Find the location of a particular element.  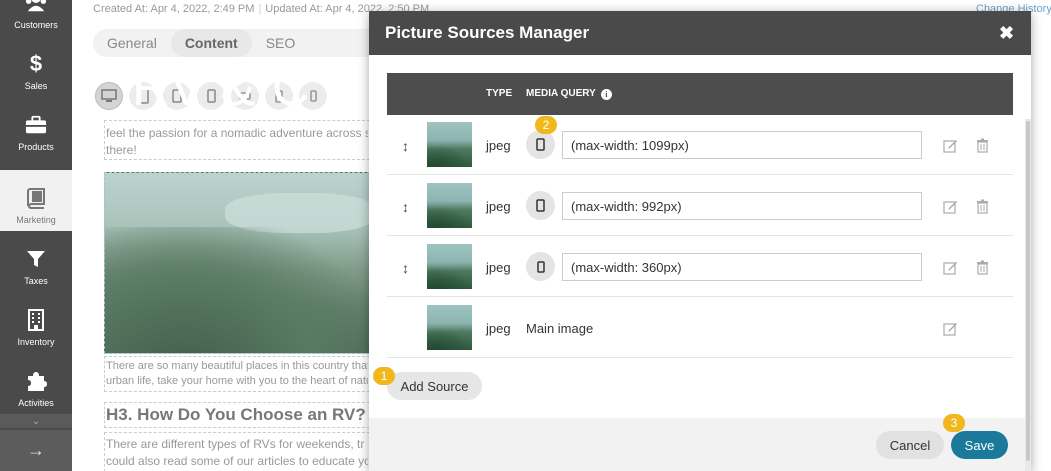

desktop-preview-button is located at coordinates (109, 96).